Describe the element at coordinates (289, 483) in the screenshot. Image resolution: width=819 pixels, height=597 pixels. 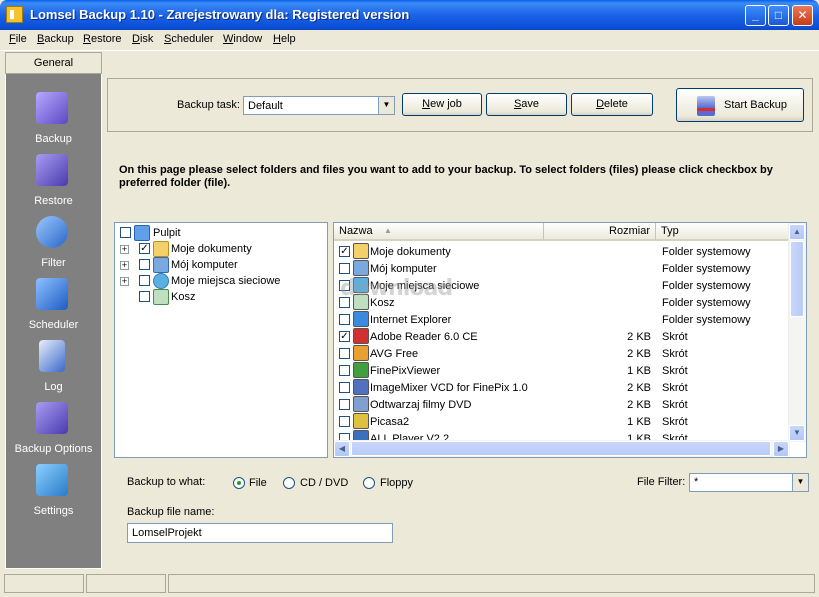
I see `radio-cd-dvd` at that location.